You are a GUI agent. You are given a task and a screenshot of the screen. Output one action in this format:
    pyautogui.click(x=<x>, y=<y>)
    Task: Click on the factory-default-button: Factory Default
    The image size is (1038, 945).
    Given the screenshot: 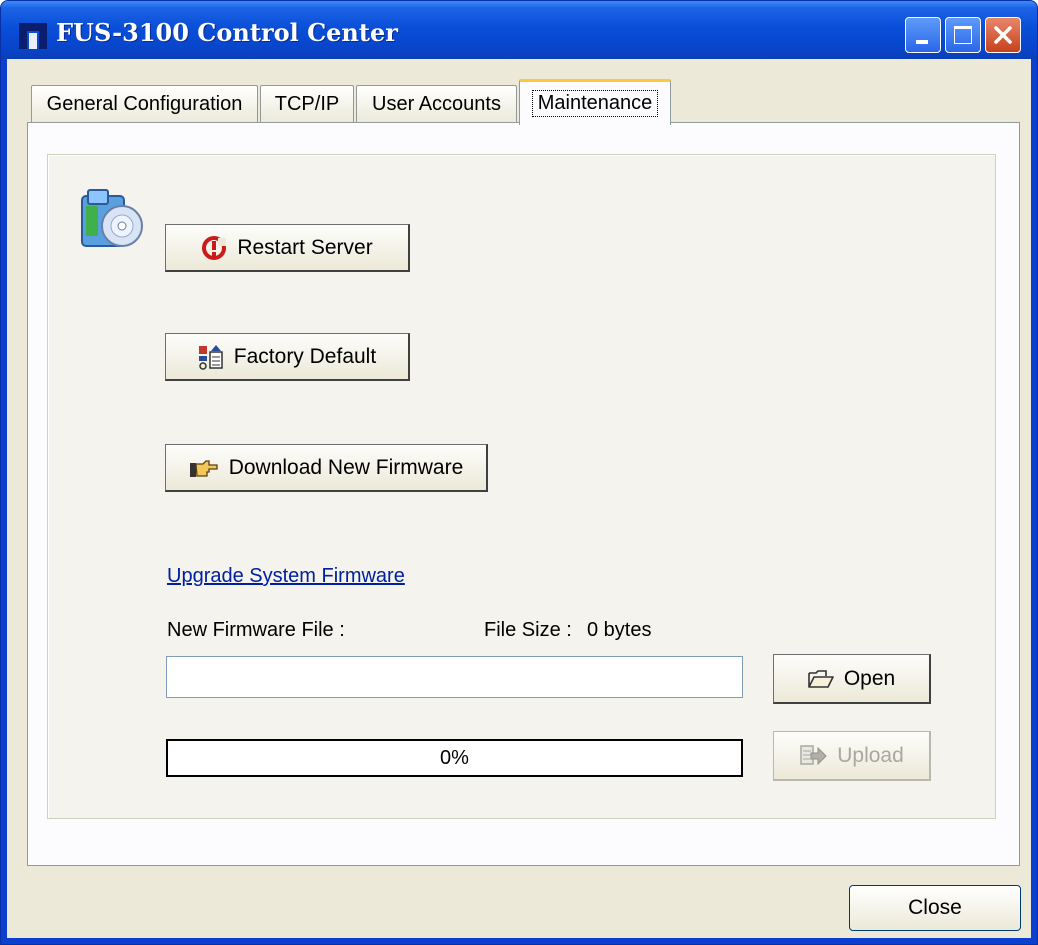 What is the action you would take?
    pyautogui.click(x=287, y=357)
    